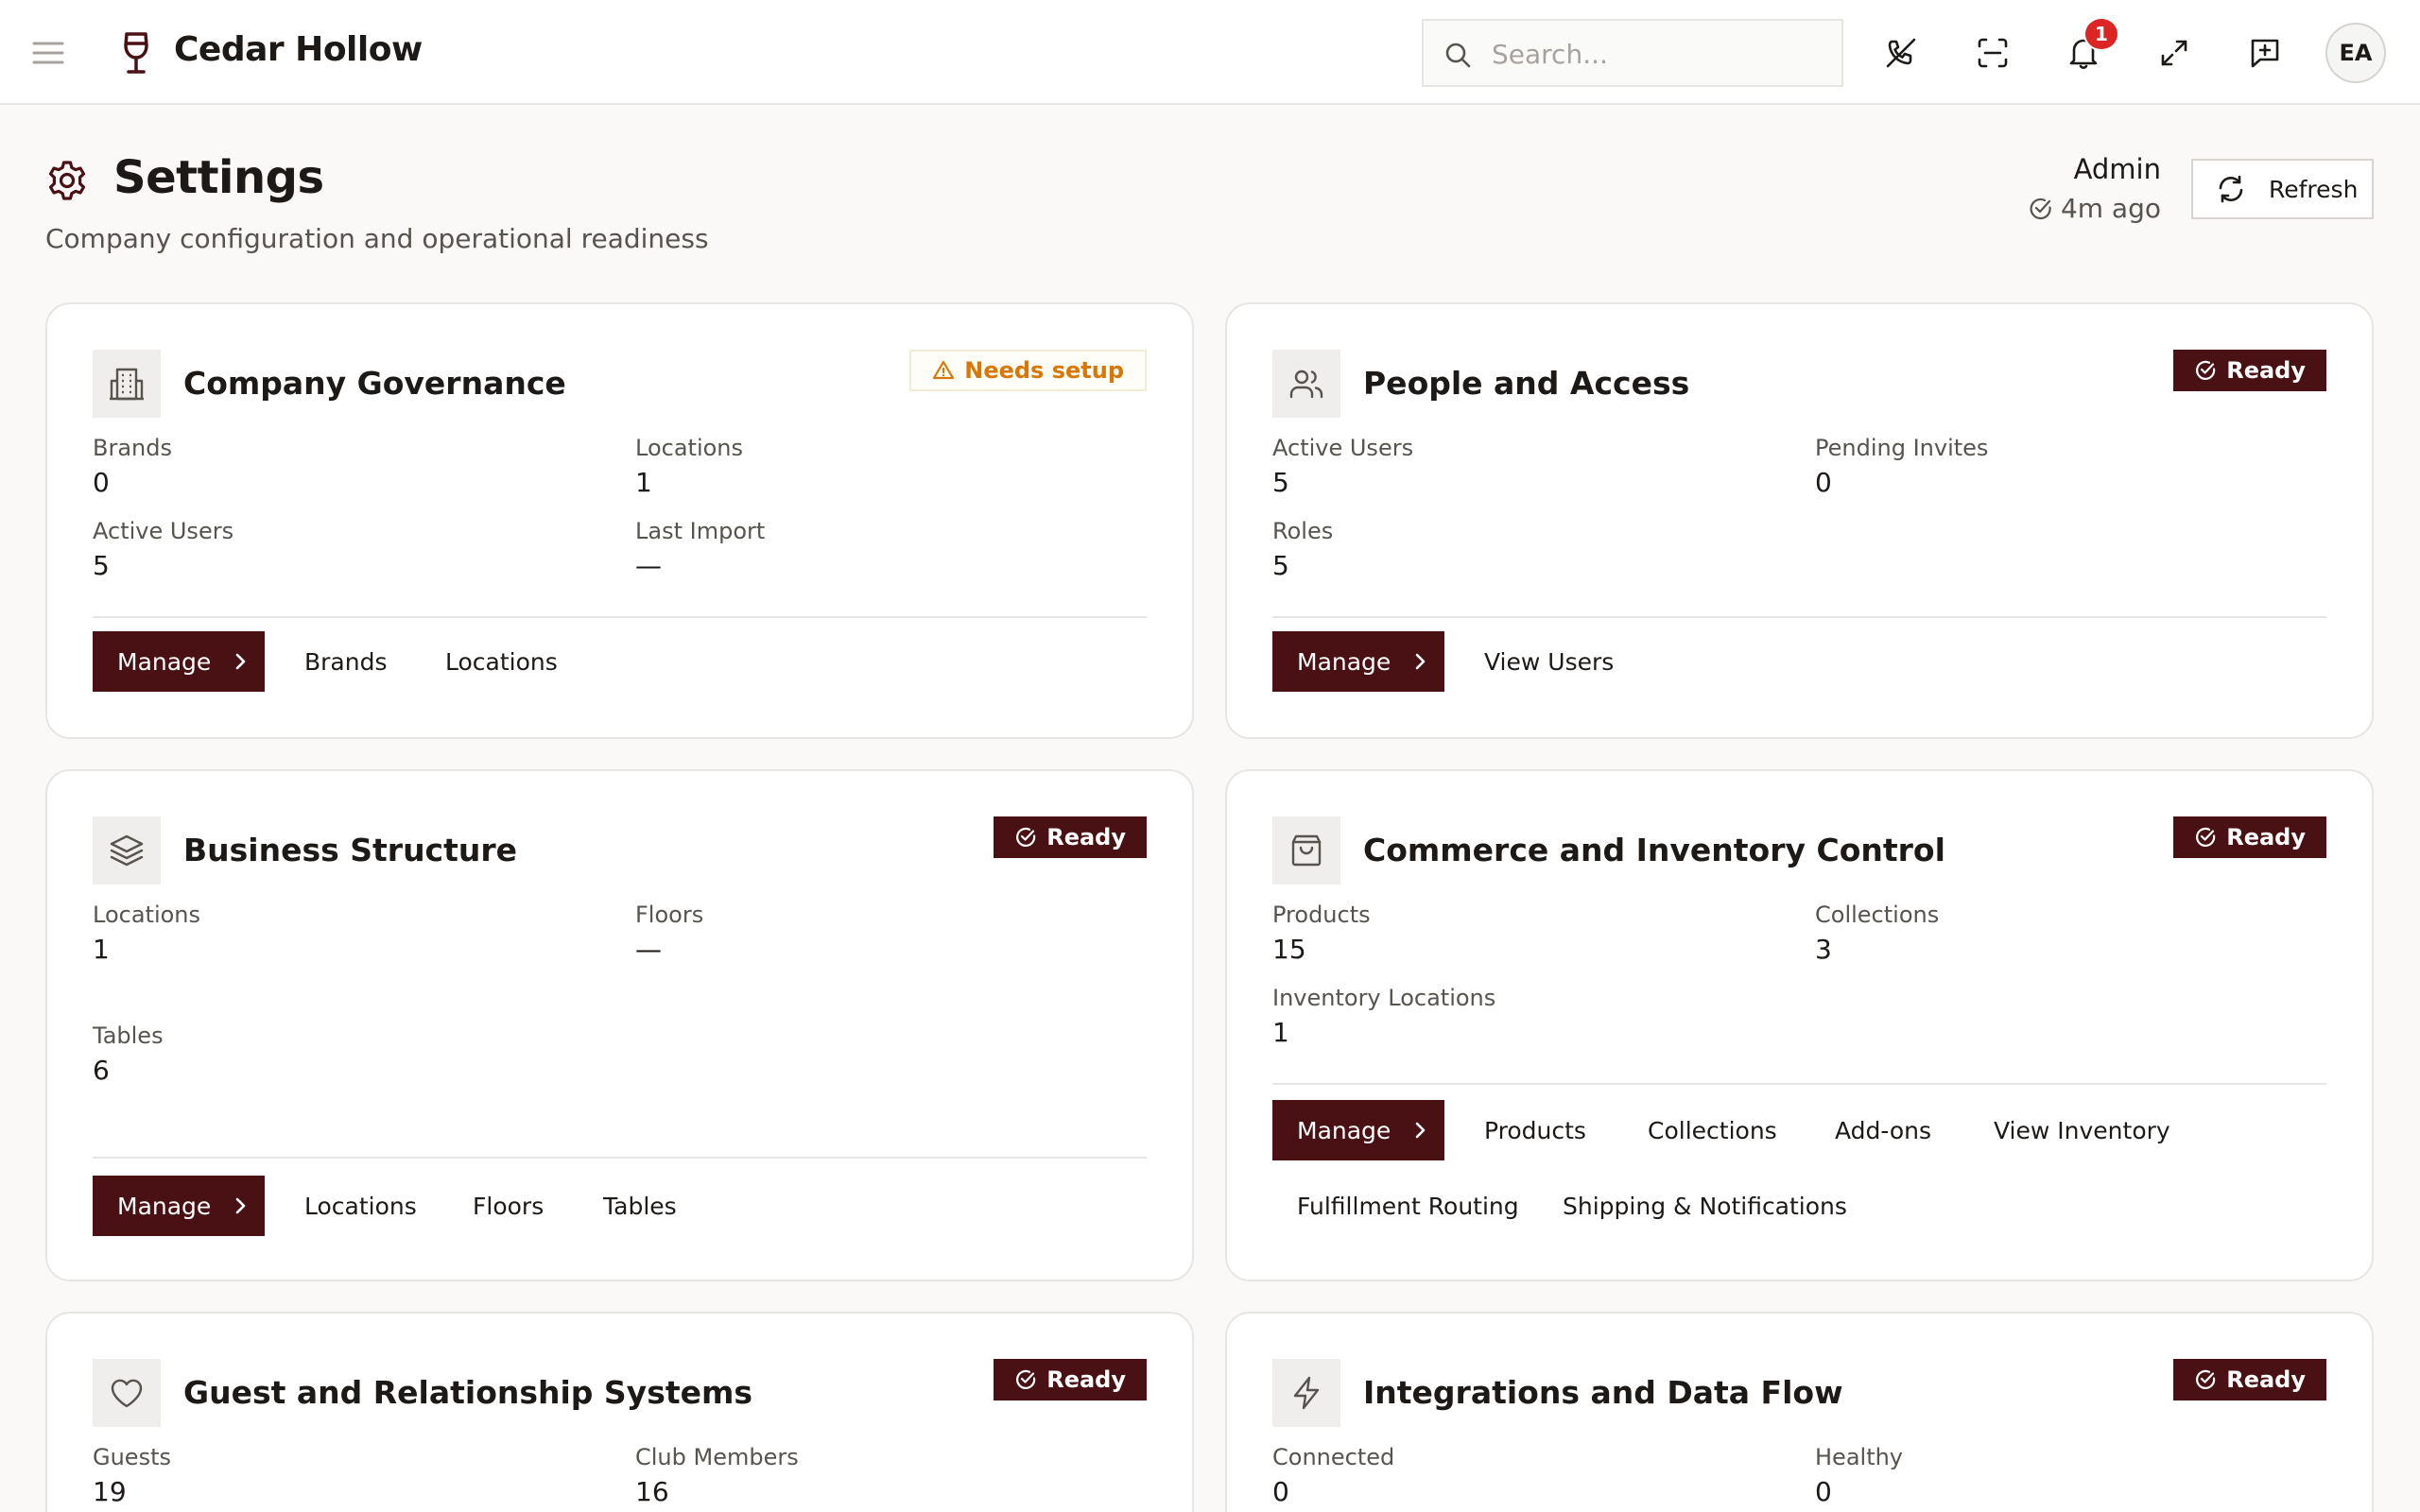  Describe the element at coordinates (1289, 949) in the screenshot. I see `stat-value: 15` at that location.